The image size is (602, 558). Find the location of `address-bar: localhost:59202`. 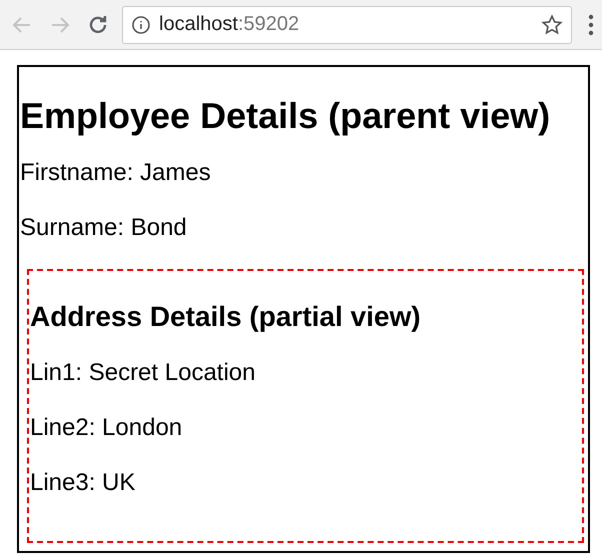

address-bar: localhost:59202 is located at coordinates (347, 25).